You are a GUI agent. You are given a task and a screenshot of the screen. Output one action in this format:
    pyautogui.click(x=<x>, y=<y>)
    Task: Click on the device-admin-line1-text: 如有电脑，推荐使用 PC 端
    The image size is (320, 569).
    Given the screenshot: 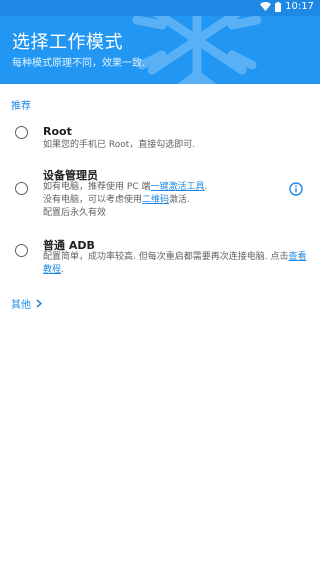 What is the action you would take?
    pyautogui.click(x=97, y=187)
    